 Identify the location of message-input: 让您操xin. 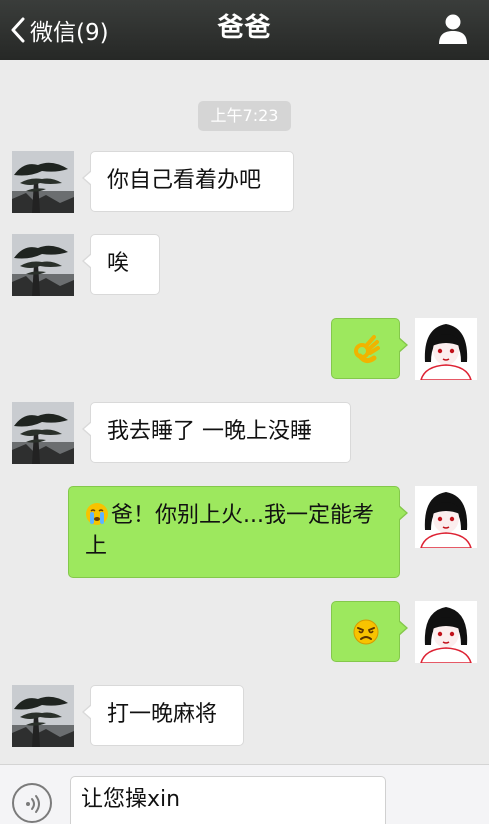
(228, 800).